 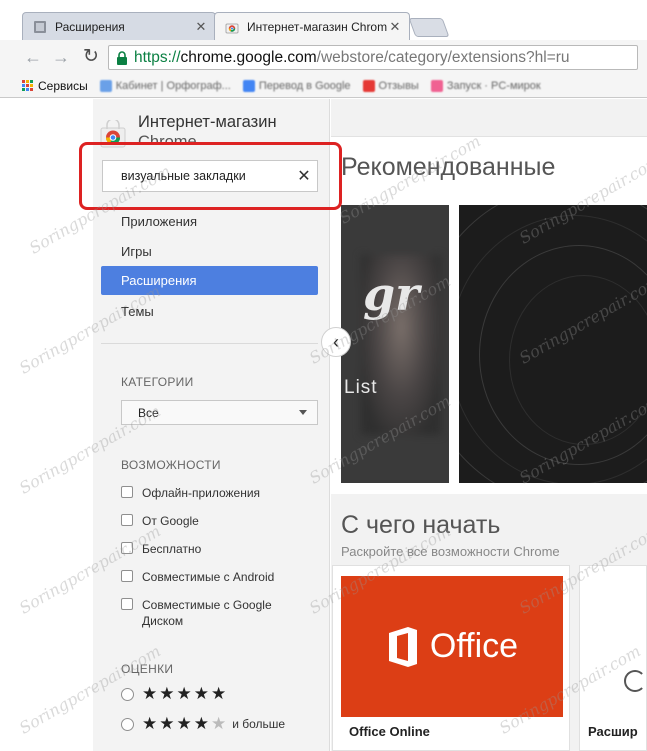 I want to click on rating-4-stars: ★★★★★ и больше, so click(x=203, y=724).